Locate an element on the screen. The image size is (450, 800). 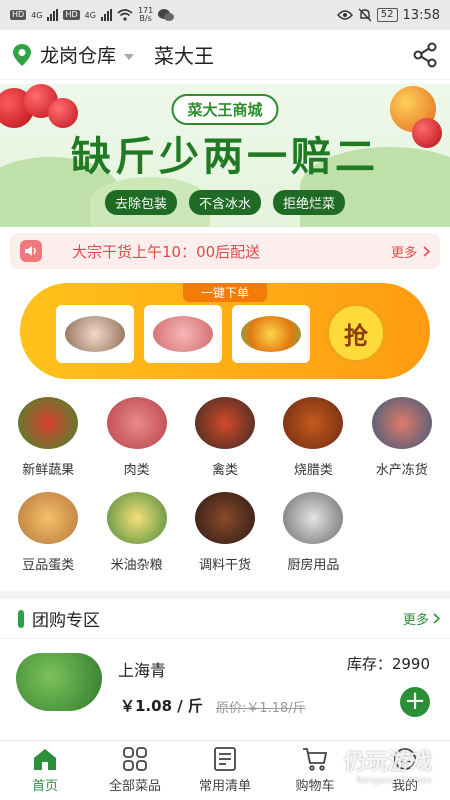
status-bar: HD 4G HD 4G 171 B/s 52 13:58 is located at coordinates (225, 15).